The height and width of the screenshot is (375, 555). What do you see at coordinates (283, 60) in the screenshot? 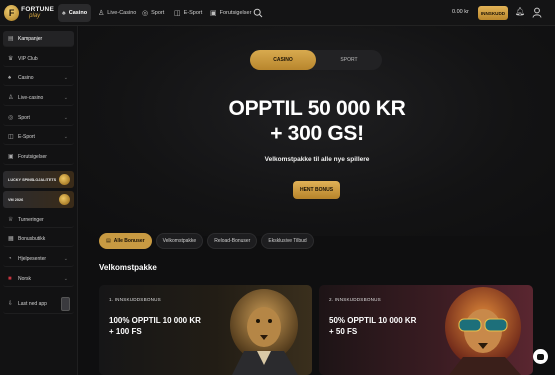
I see `switch-casino: CASINO` at bounding box center [283, 60].